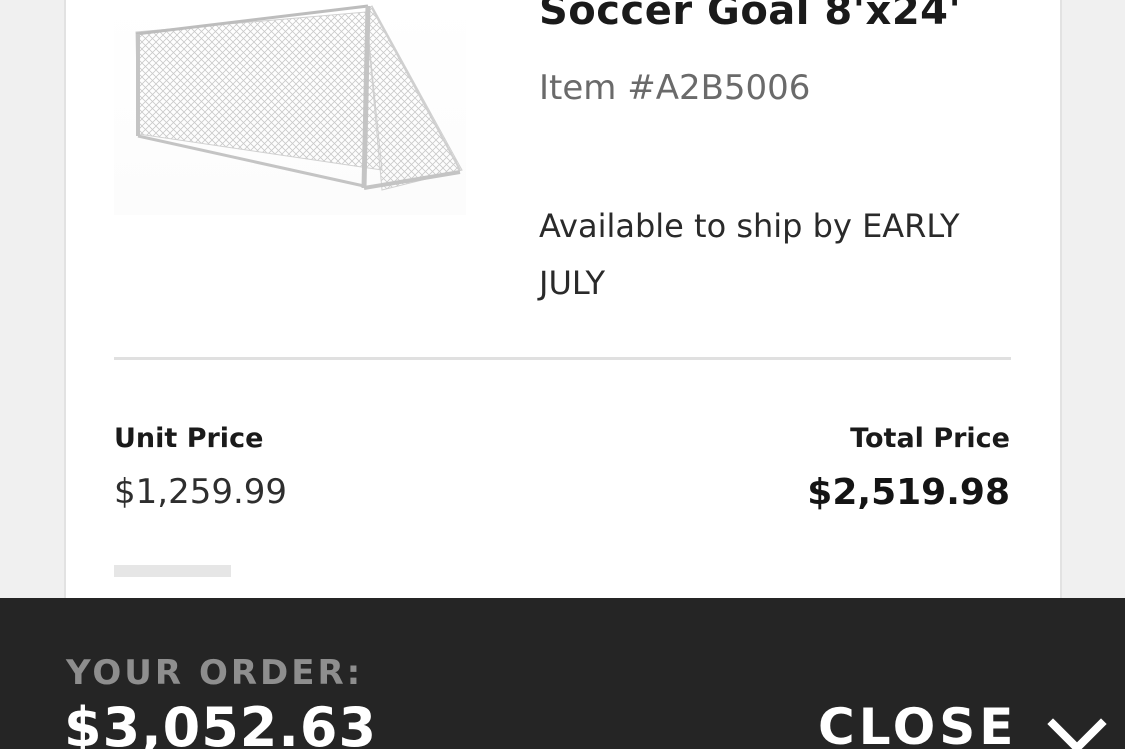 This screenshot has height=749, width=1125. I want to click on divider, so click(562, 358).